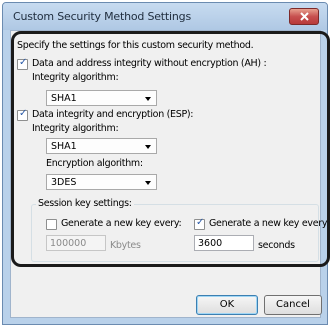  I want to click on close-button, so click(304, 16).